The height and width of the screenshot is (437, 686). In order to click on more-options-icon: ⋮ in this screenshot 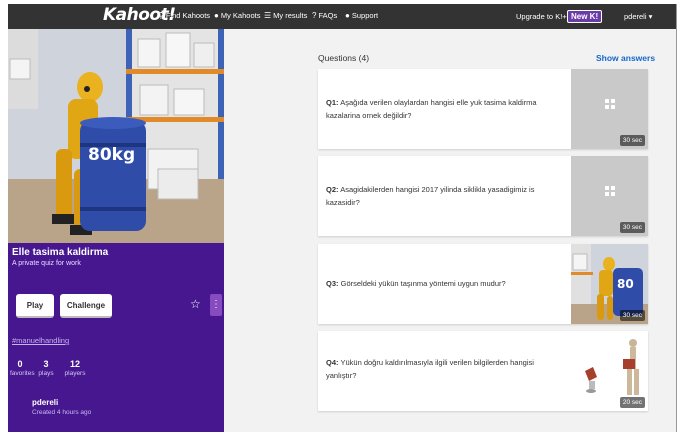, I will do `click(216, 305)`.